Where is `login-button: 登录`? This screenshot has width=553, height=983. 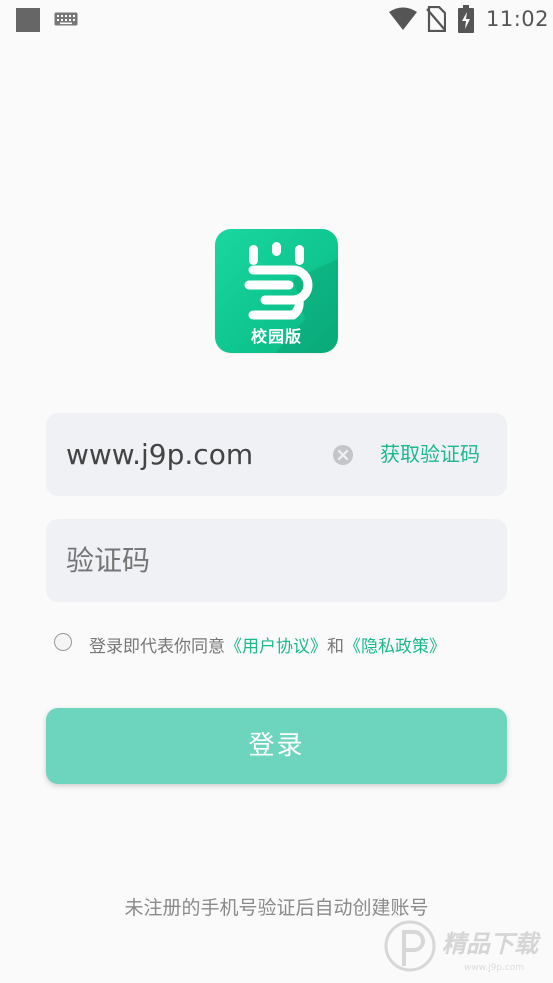
login-button: 登录 is located at coordinates (276, 746).